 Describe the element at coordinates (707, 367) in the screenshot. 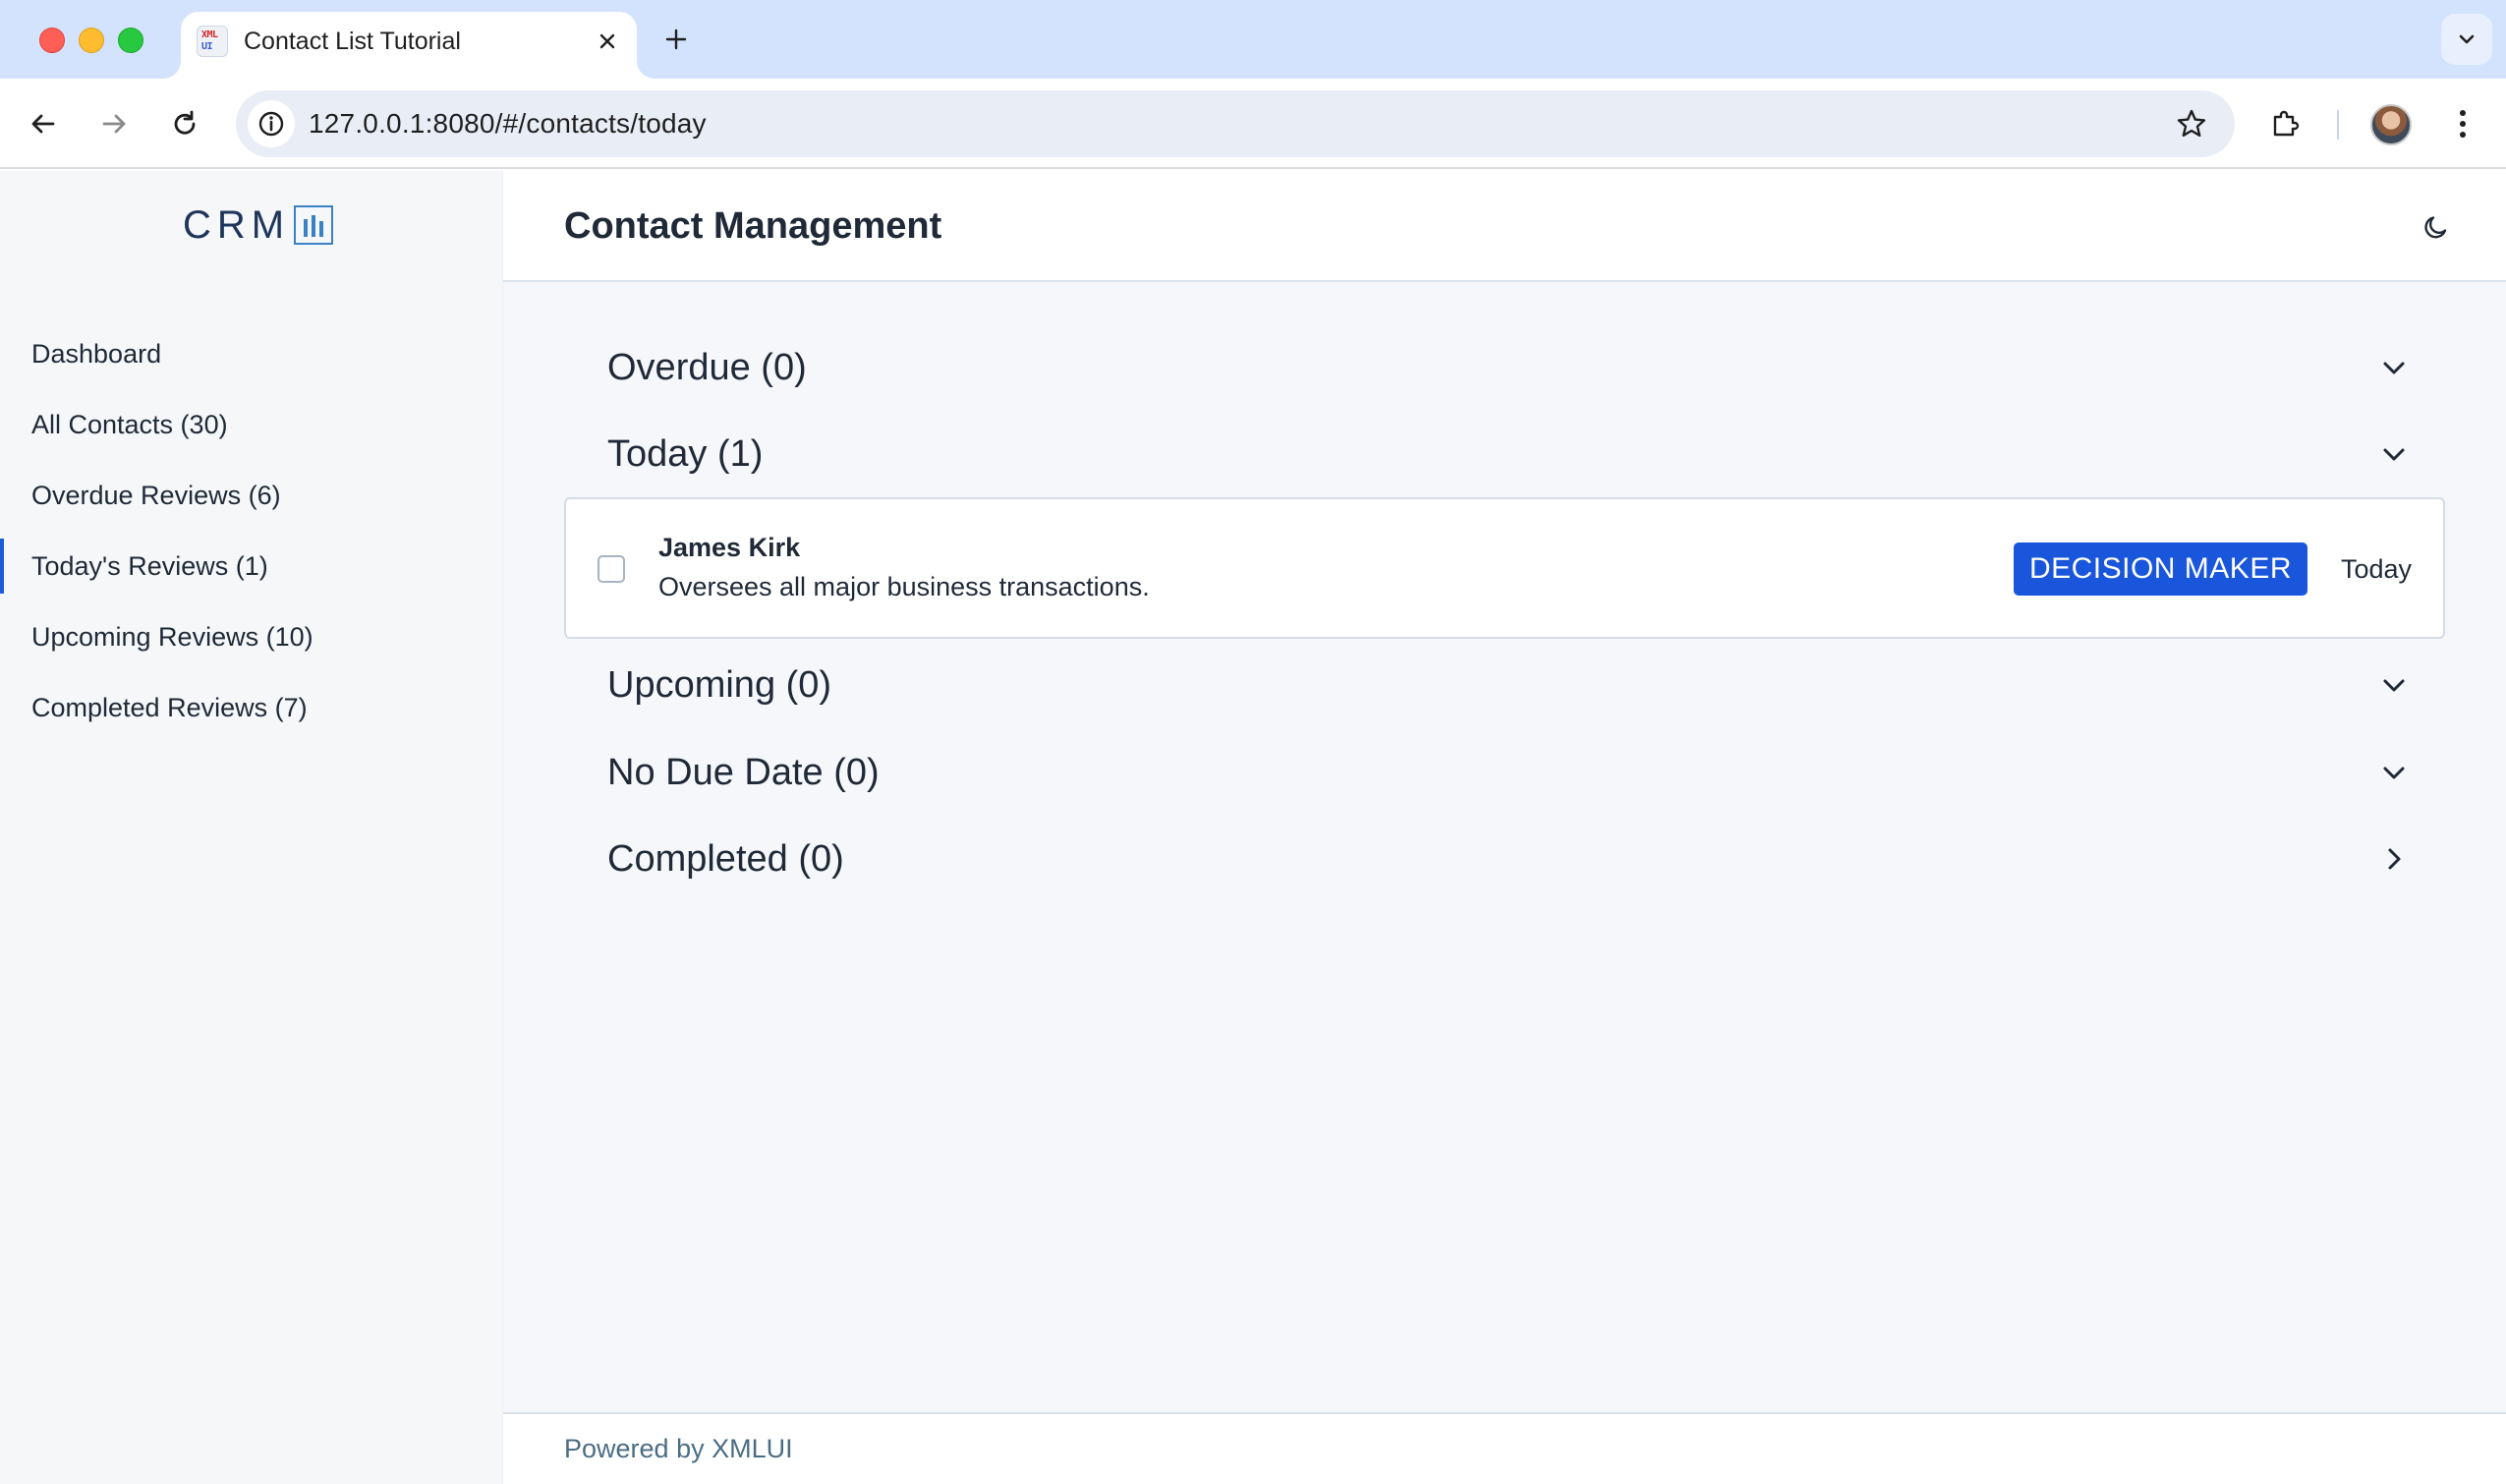

I see `section-title: Overdue (0)` at that location.